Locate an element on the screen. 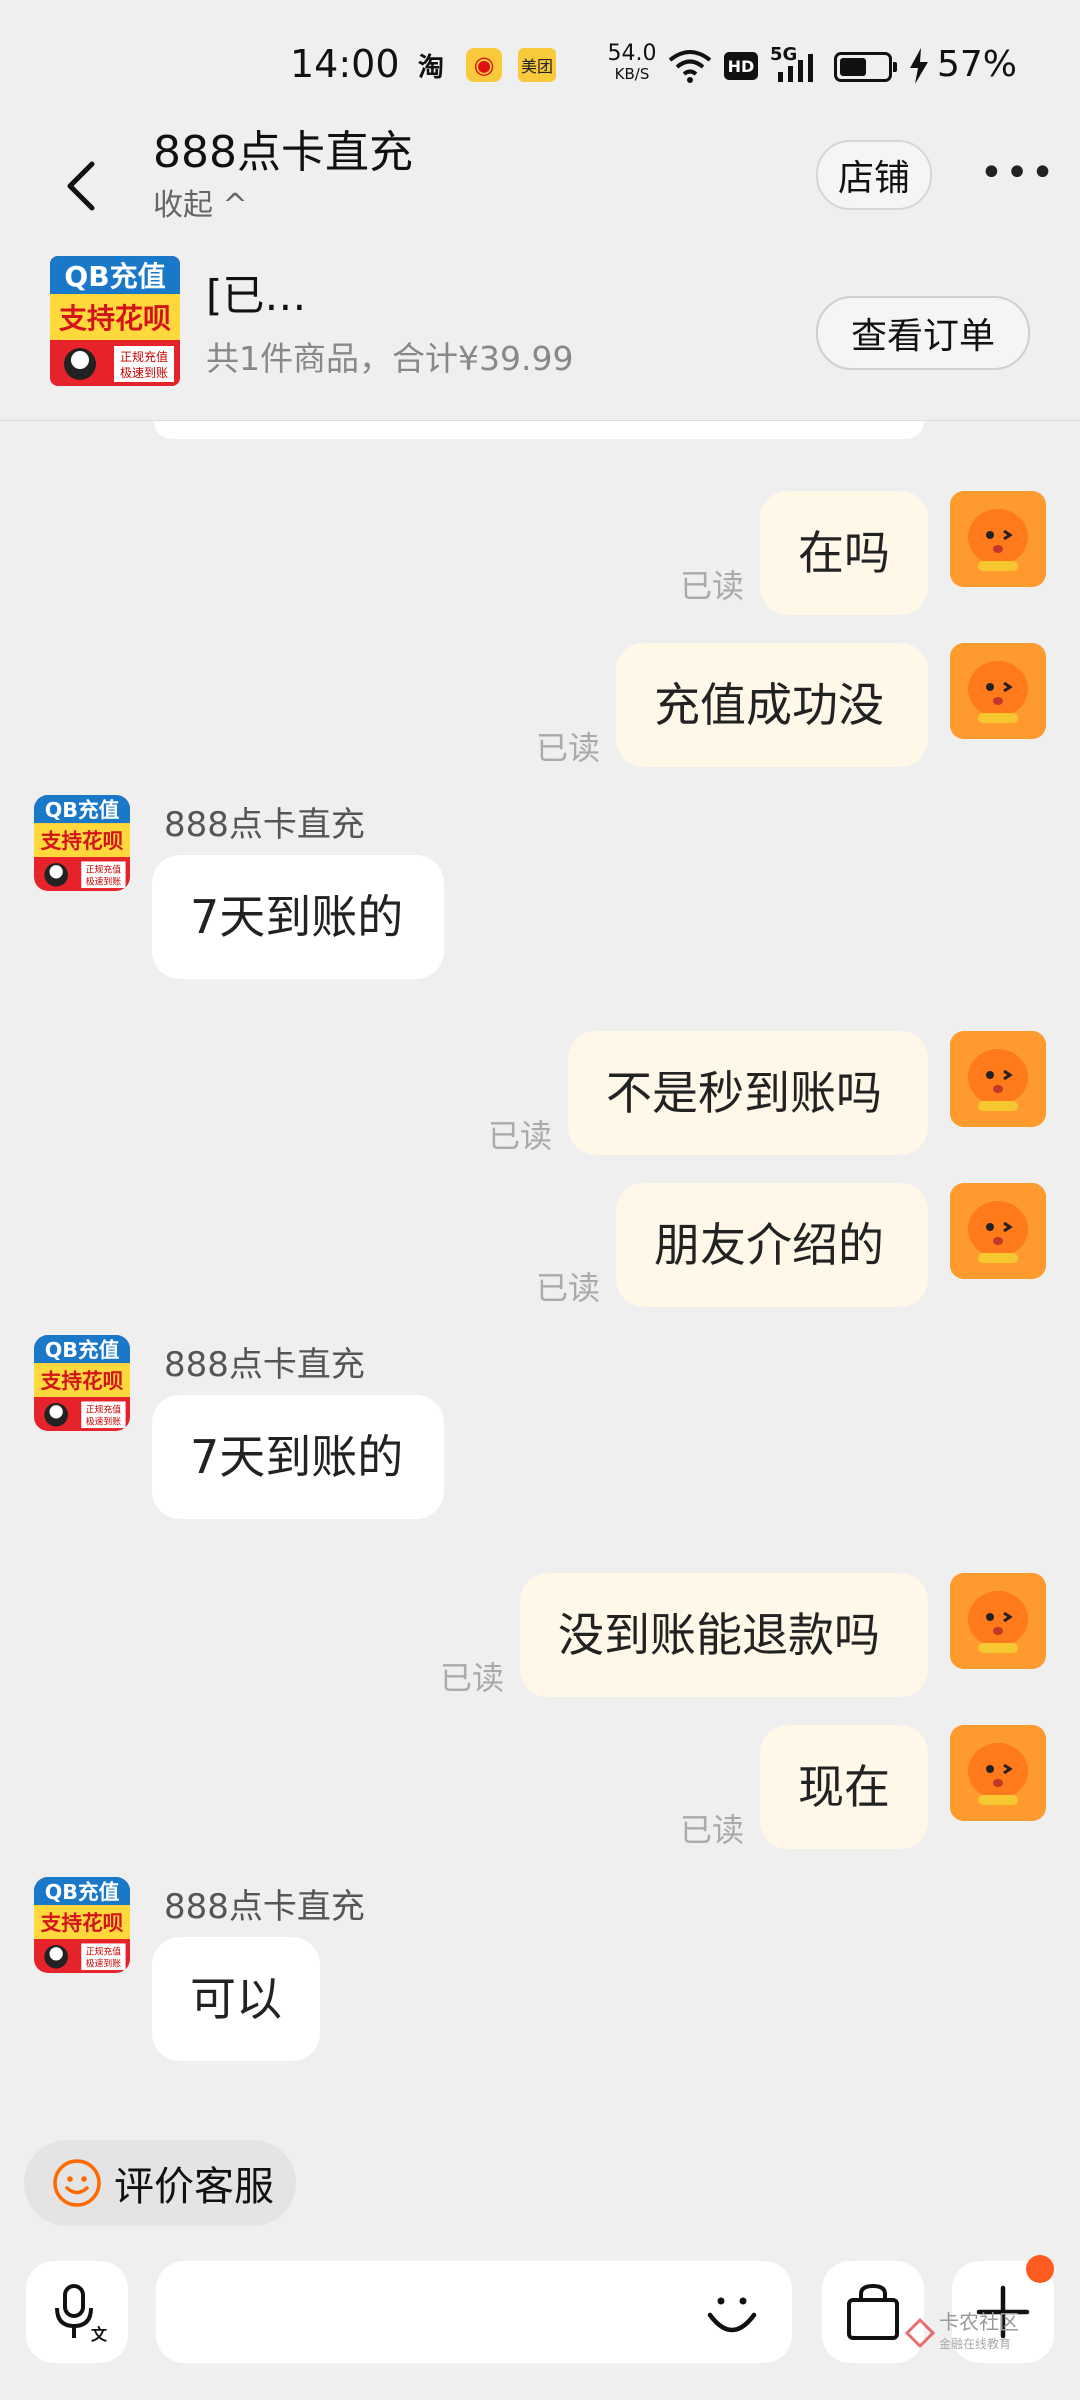  notification-dot is located at coordinates (1040, 2269).